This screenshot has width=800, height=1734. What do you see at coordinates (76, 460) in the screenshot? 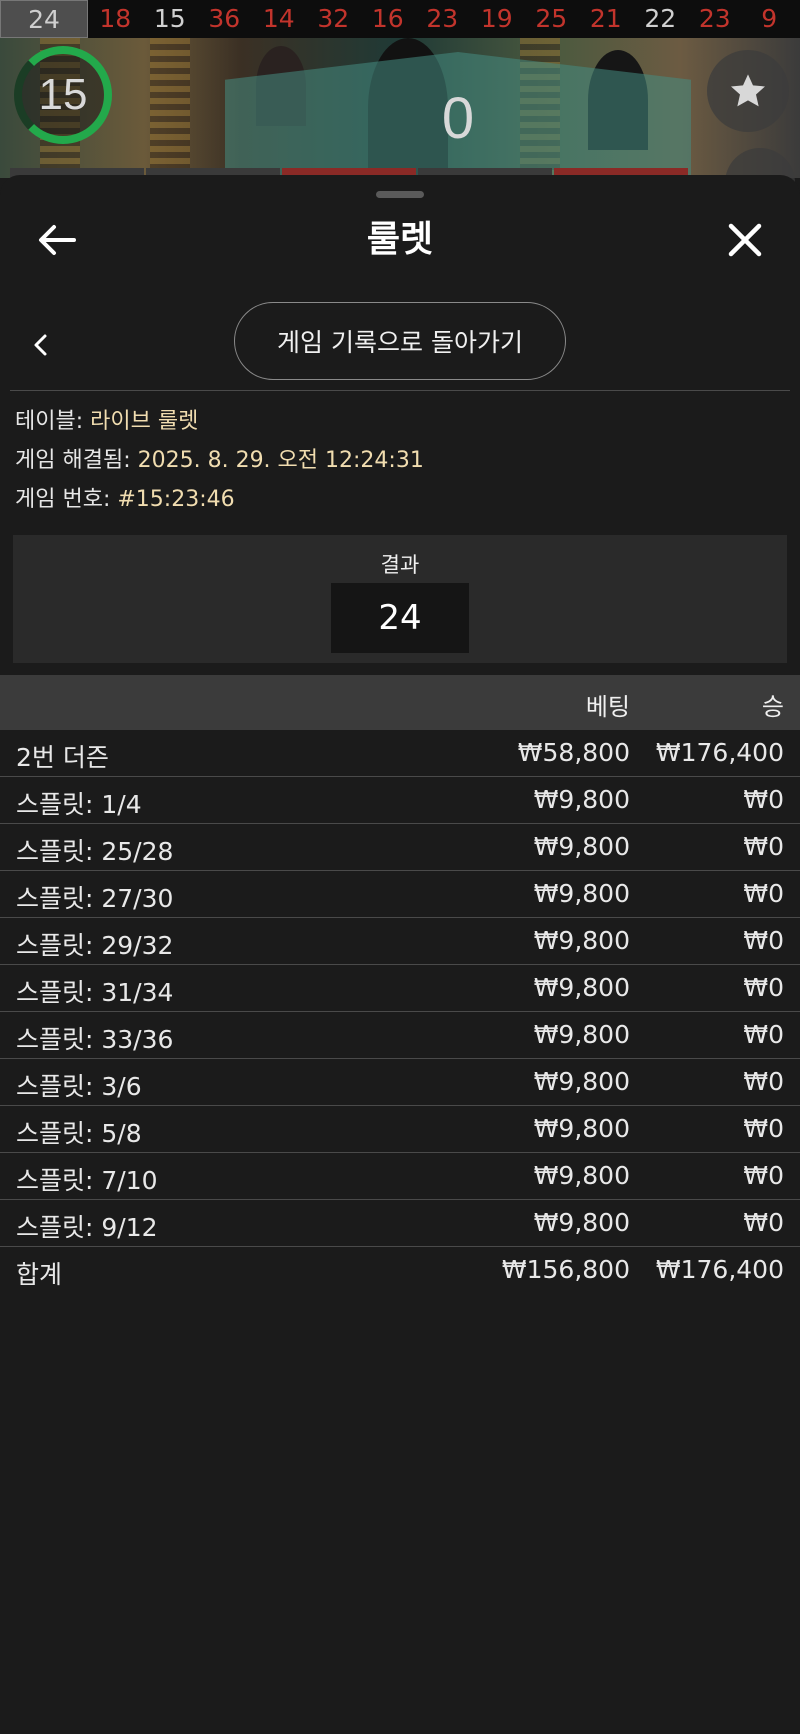
I see `resolved-label: 게임 해결됨:` at bounding box center [76, 460].